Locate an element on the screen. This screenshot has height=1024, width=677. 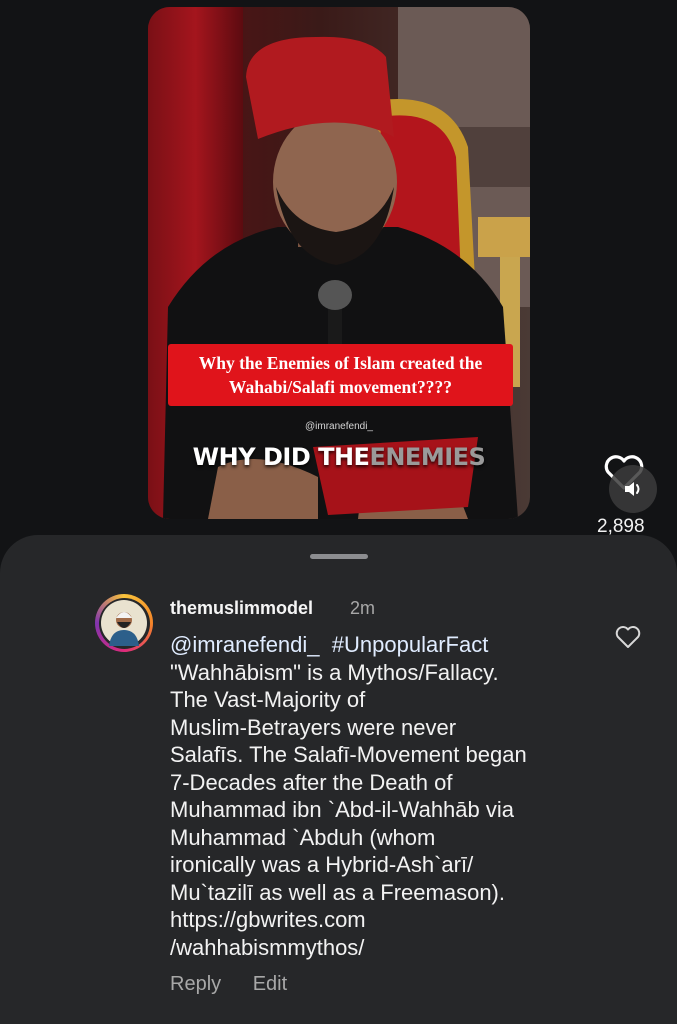
comment-line: Muhammad ibn `Abd-il-Wahhāb via is located at coordinates (342, 809).